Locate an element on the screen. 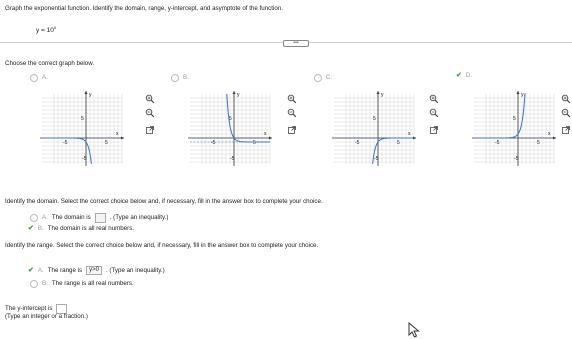 The image size is (572, 339). domain-a-radio is located at coordinates (34, 218).